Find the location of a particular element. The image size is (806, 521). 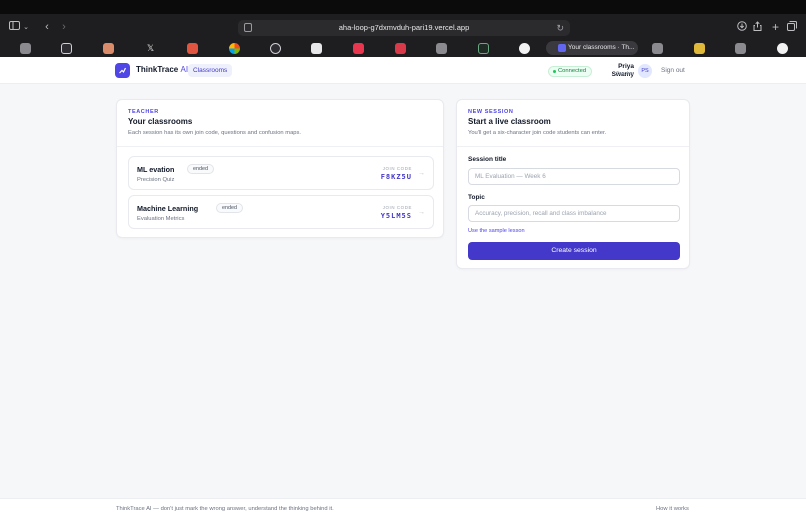

download-icon is located at coordinates (741, 27).